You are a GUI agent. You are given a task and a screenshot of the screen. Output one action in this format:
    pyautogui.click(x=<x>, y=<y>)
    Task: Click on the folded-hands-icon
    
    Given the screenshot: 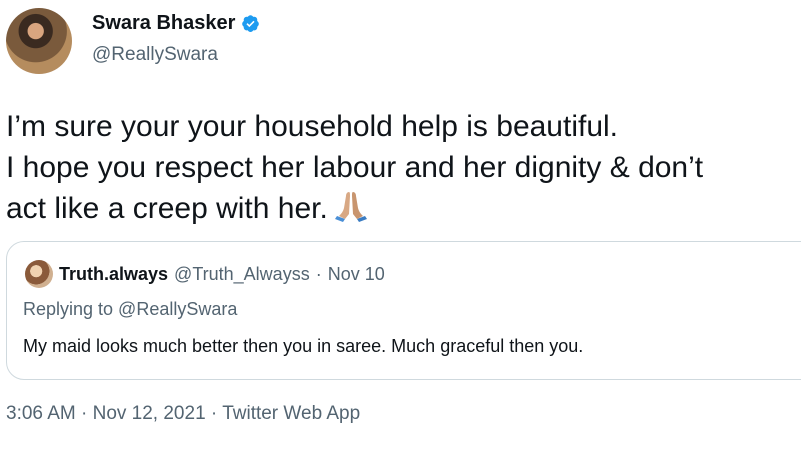 What is the action you would take?
    pyautogui.click(x=351, y=210)
    